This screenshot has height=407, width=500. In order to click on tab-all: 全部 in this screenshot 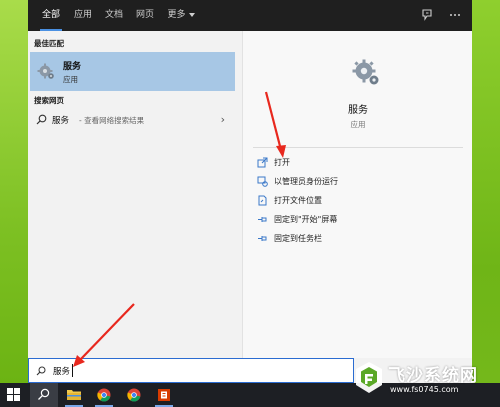, I will do `click(51, 15)`.